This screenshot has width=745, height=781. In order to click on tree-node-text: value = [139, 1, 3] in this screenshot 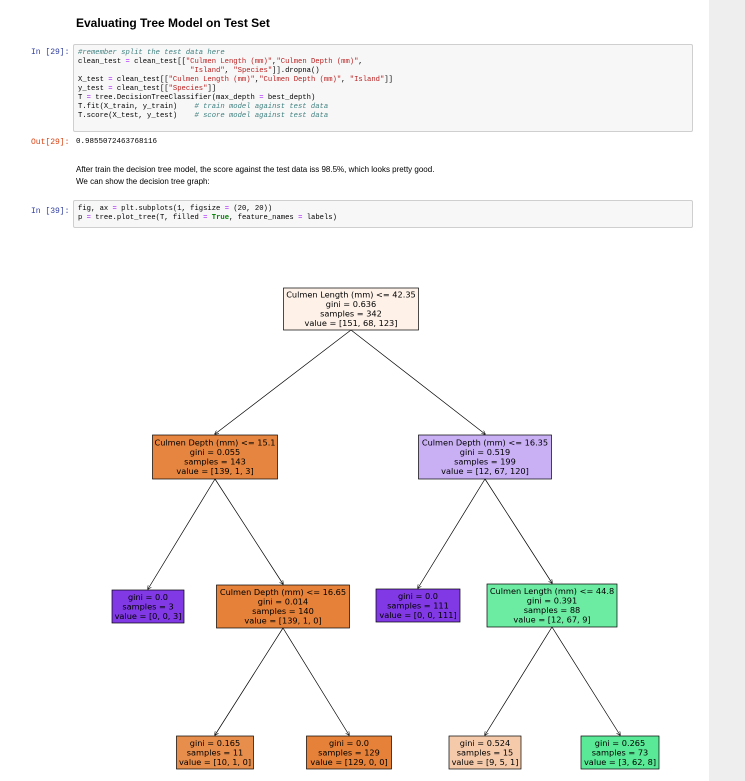, I will do `click(214, 471)`.